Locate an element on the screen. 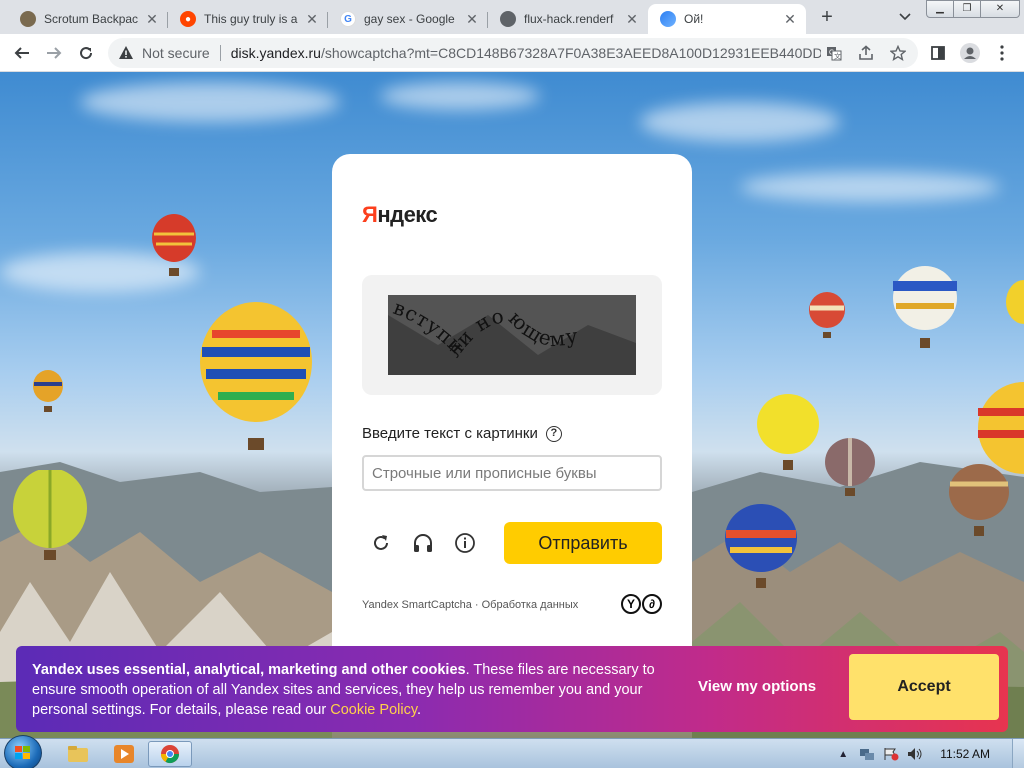 This screenshot has height=768, width=1024. profile-avatar-icon is located at coordinates (970, 53).